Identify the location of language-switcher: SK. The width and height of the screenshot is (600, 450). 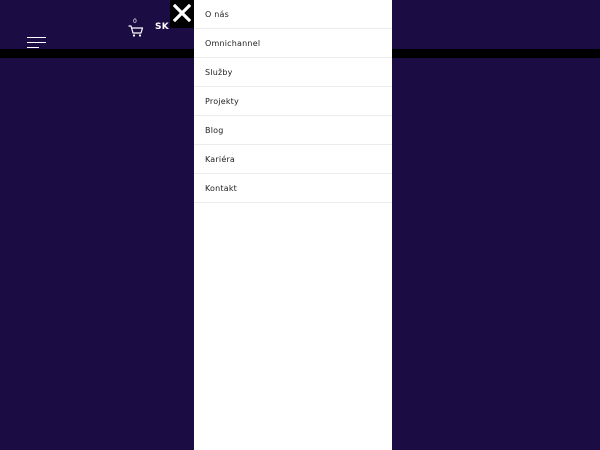
(162, 27).